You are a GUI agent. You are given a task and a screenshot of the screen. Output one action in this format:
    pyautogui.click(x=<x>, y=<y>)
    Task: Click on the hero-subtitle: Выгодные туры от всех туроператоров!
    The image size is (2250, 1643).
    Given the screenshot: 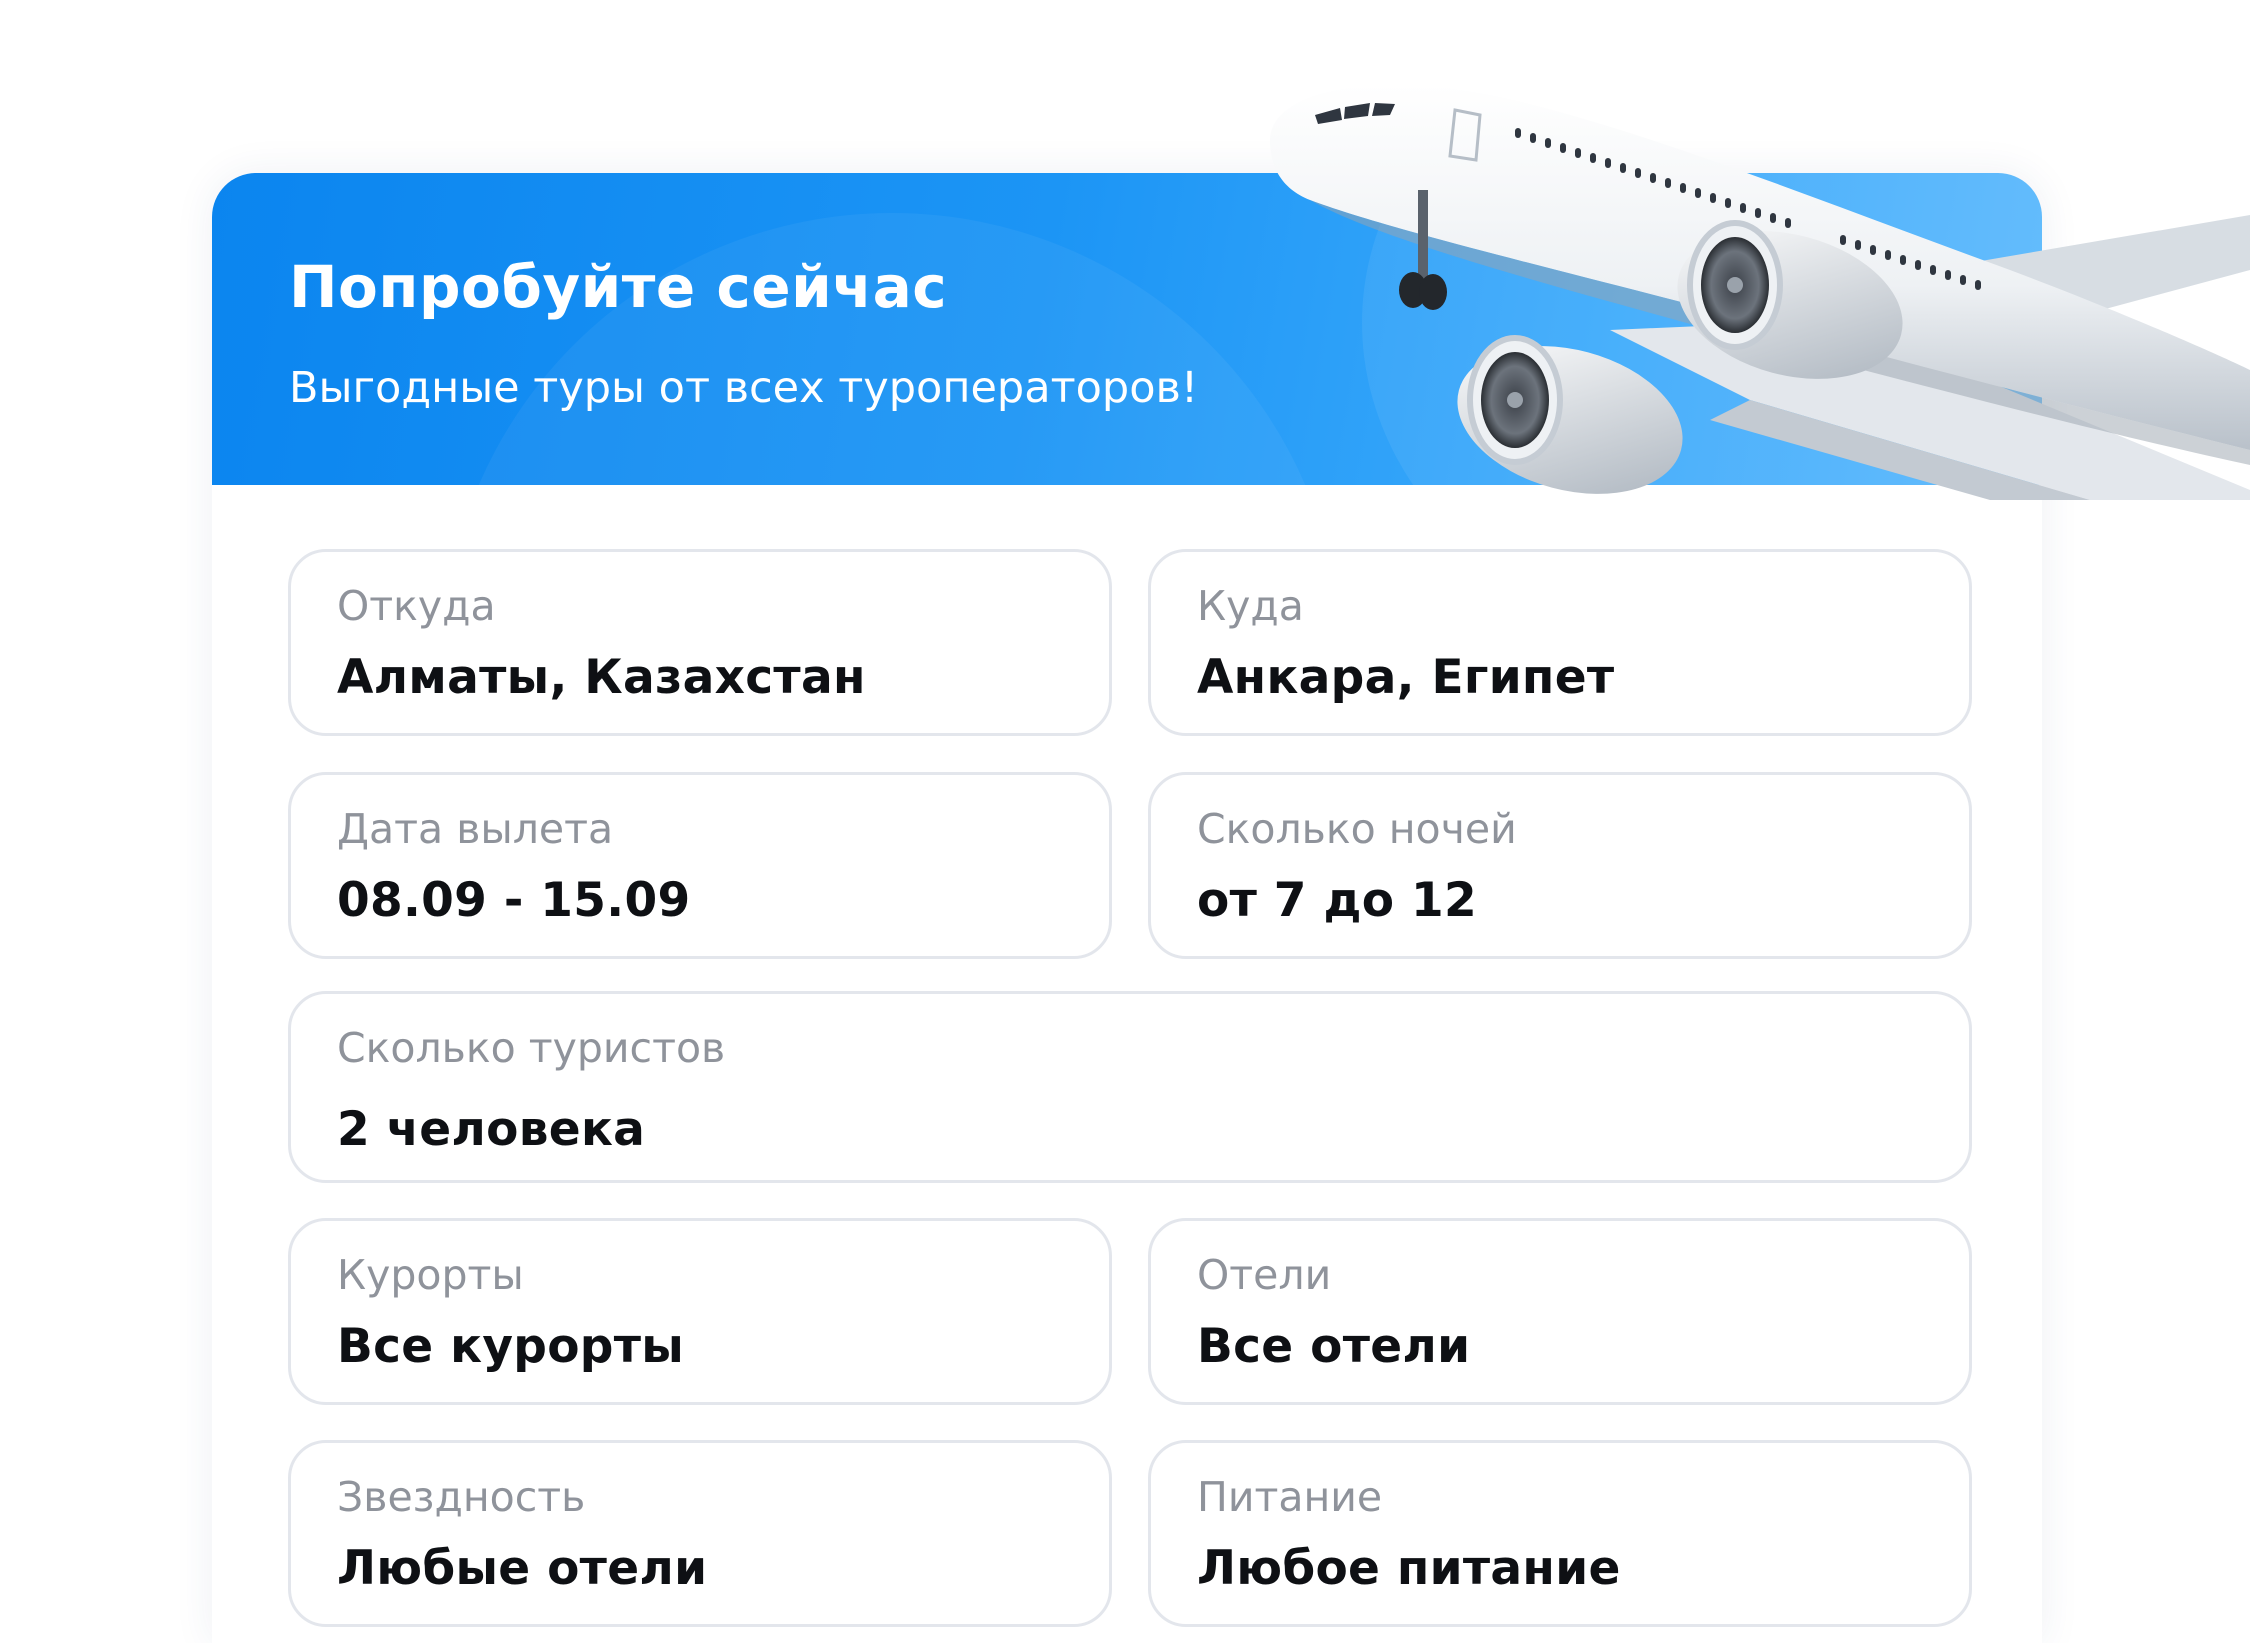 What is the action you would take?
    pyautogui.click(x=744, y=388)
    